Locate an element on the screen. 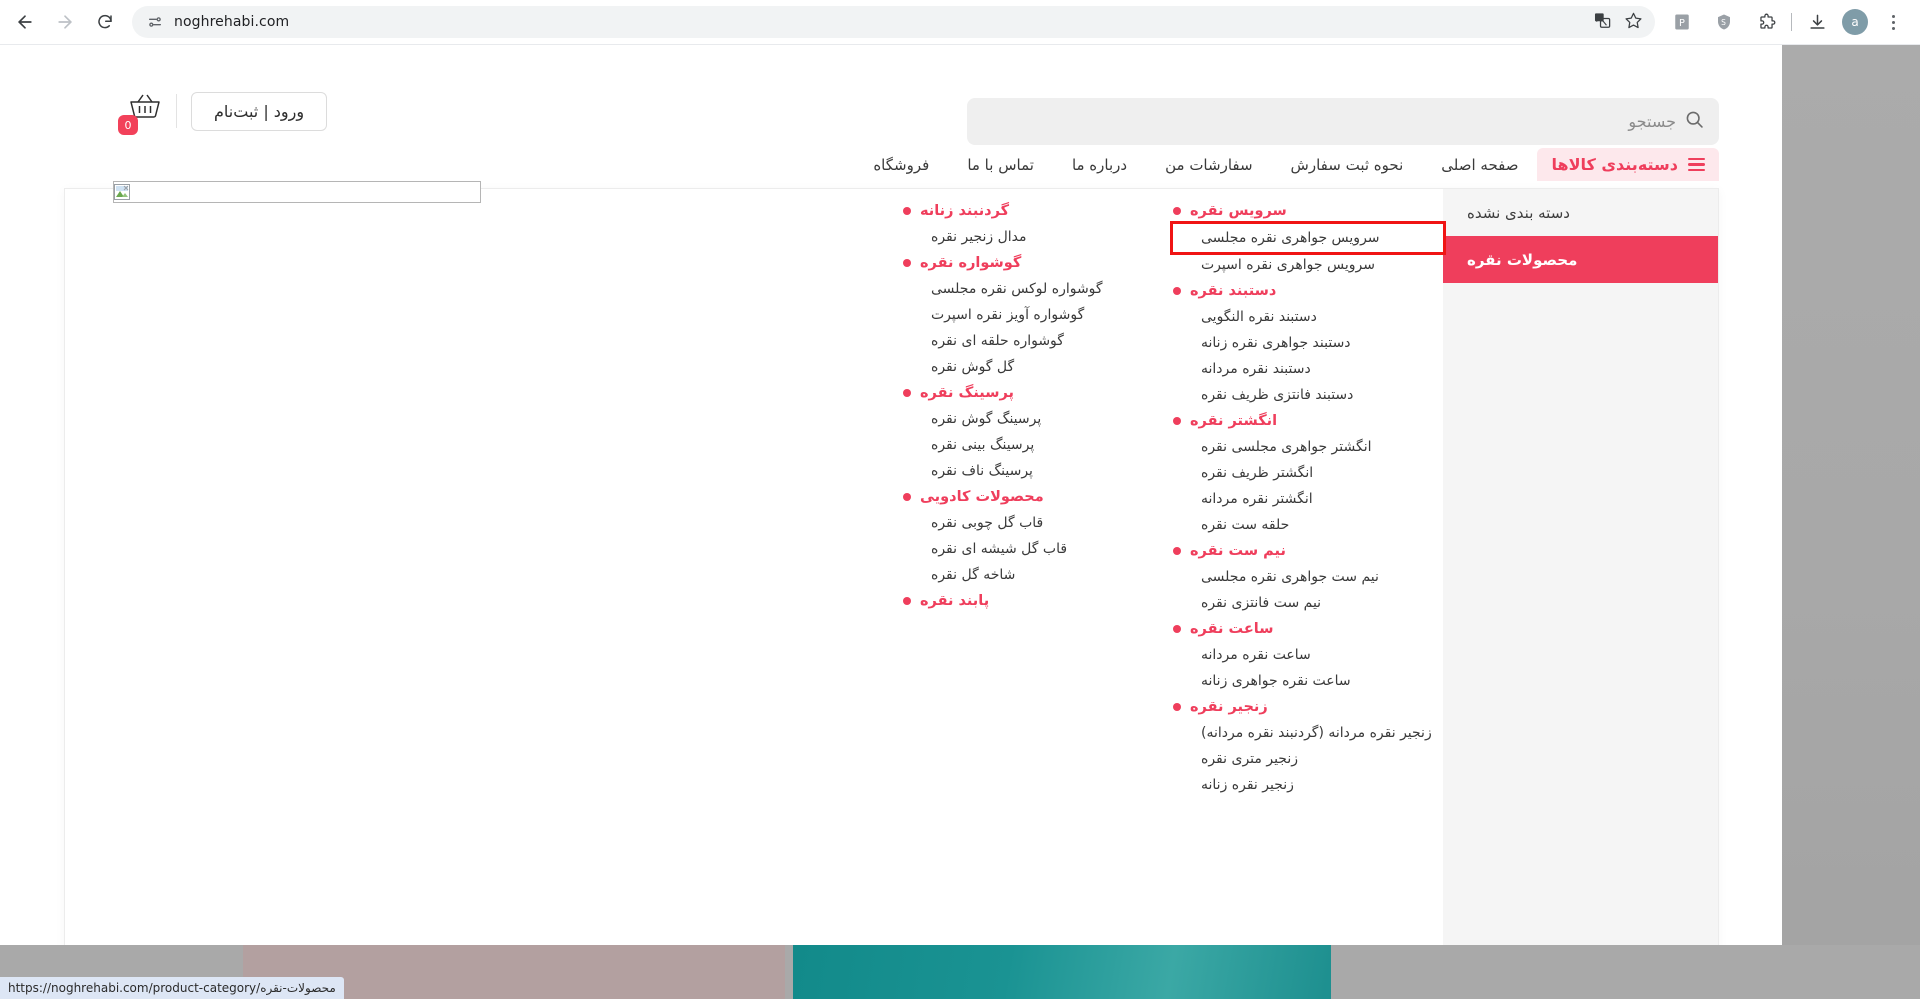 The image size is (1920, 999). mega-menu-group-heading: محصولات کادویی is located at coordinates (1038, 497).